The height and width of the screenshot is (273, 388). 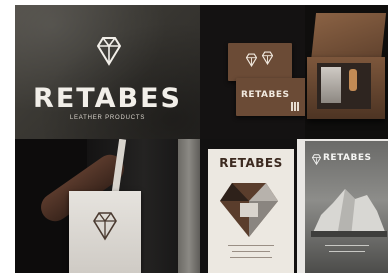 What do you see at coordinates (331, 85) in the screenshot?
I see `box-photo-card` at bounding box center [331, 85].